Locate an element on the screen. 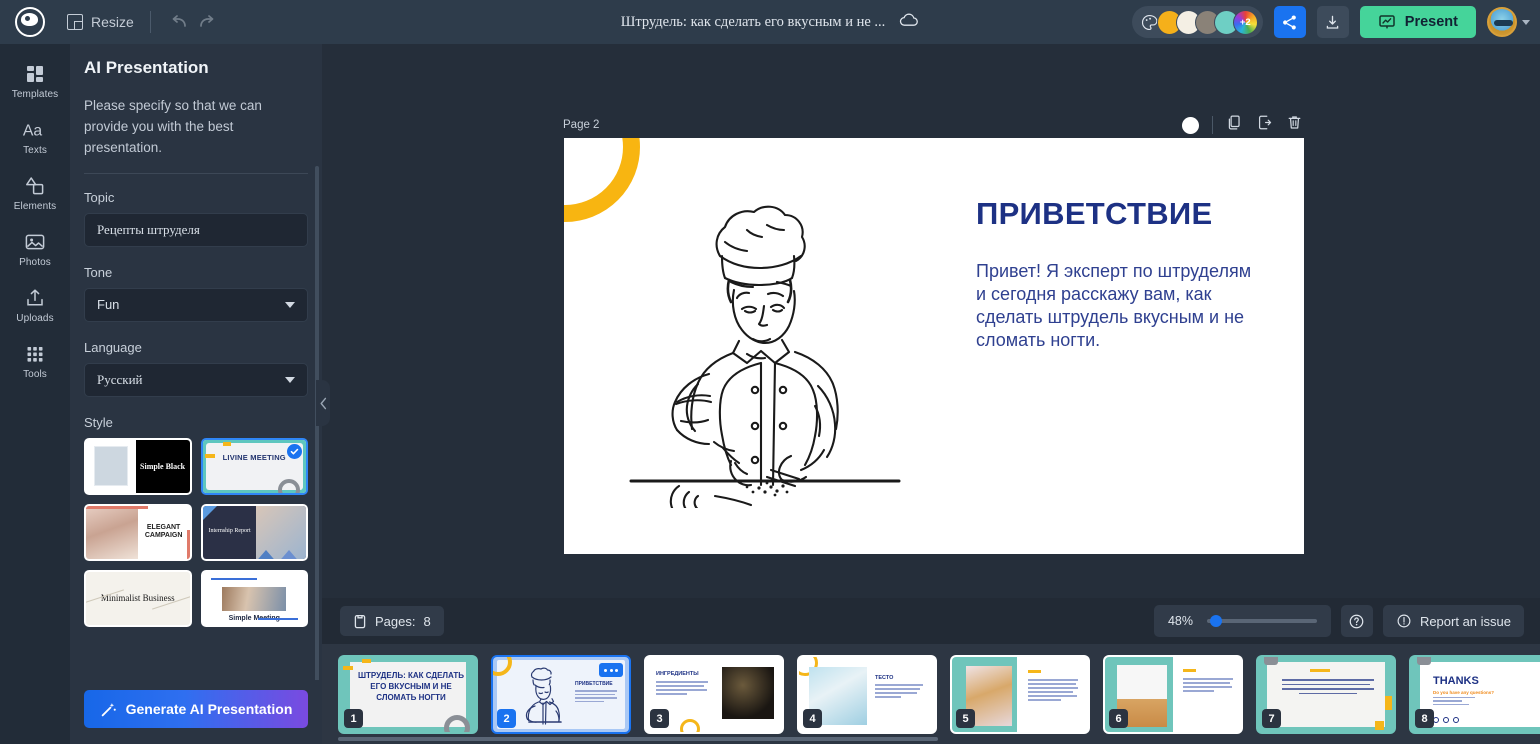  tone-value: Fun is located at coordinates (108, 305).